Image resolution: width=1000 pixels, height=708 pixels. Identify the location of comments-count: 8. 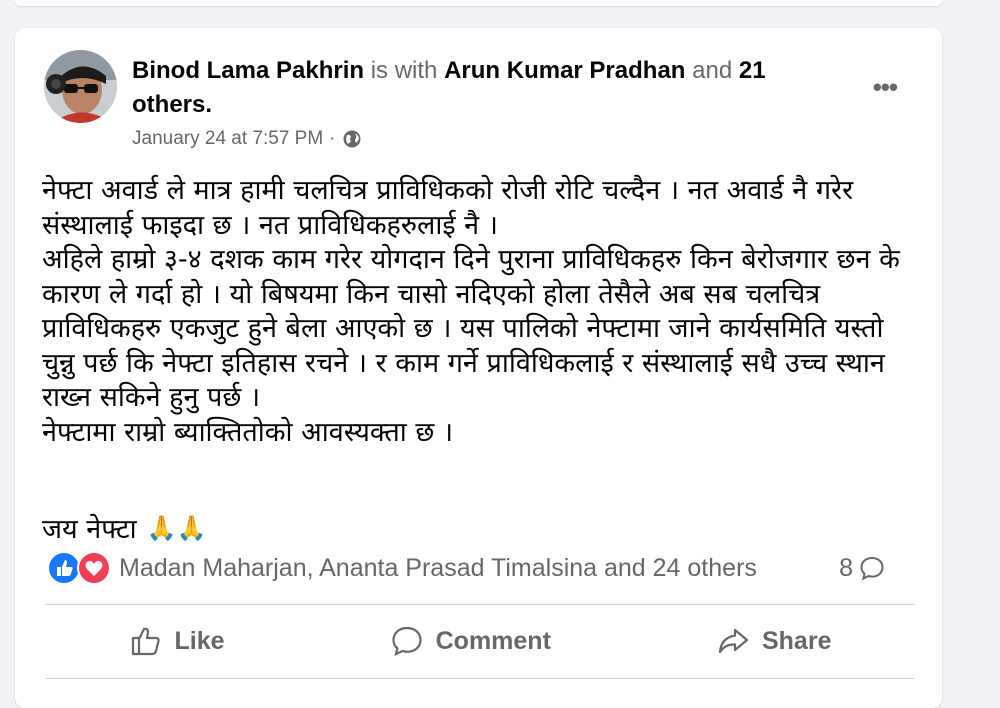
(862, 568).